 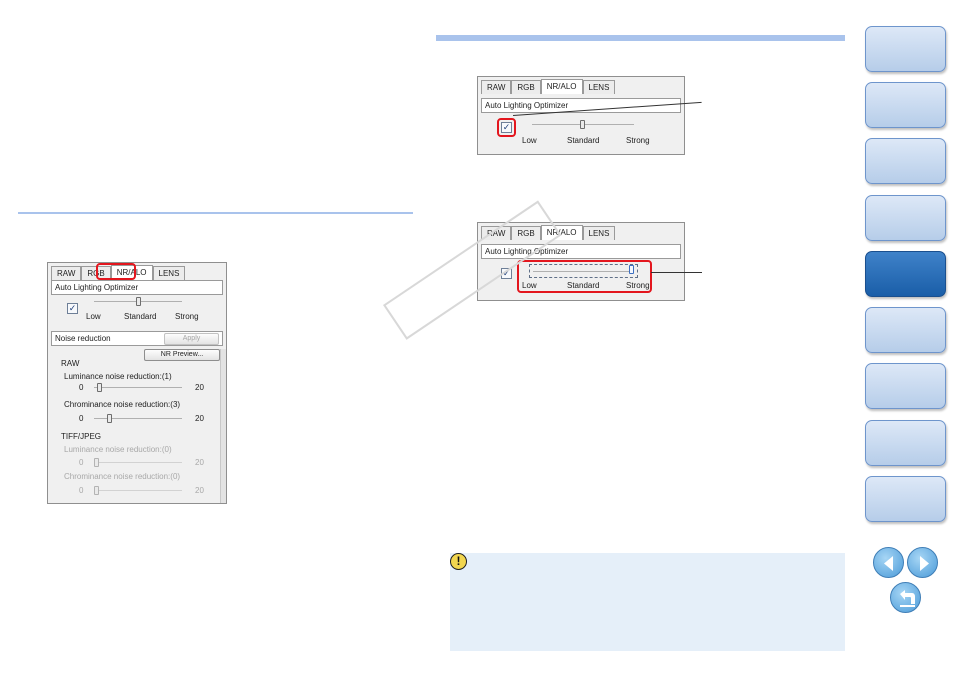 I want to click on arrow-left-icon, so click(x=888, y=563).